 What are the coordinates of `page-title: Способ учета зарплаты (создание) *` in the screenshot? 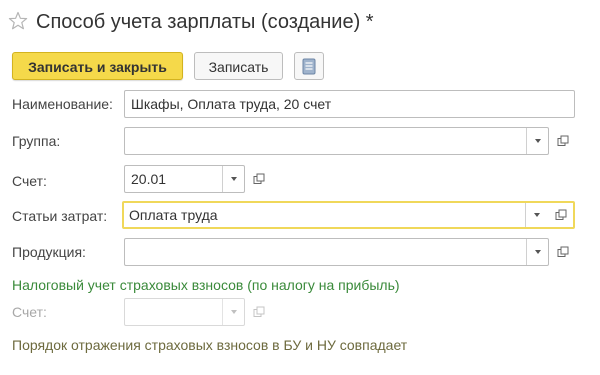 It's located at (205, 22).